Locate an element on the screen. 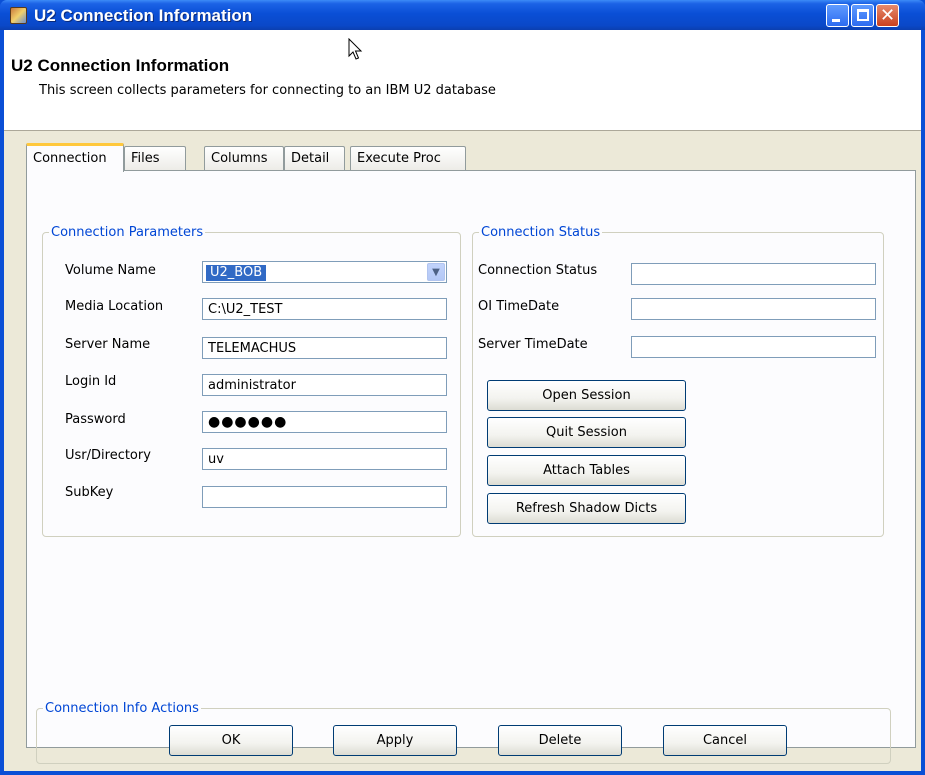  volume-name-value: U2_BOB is located at coordinates (236, 273).